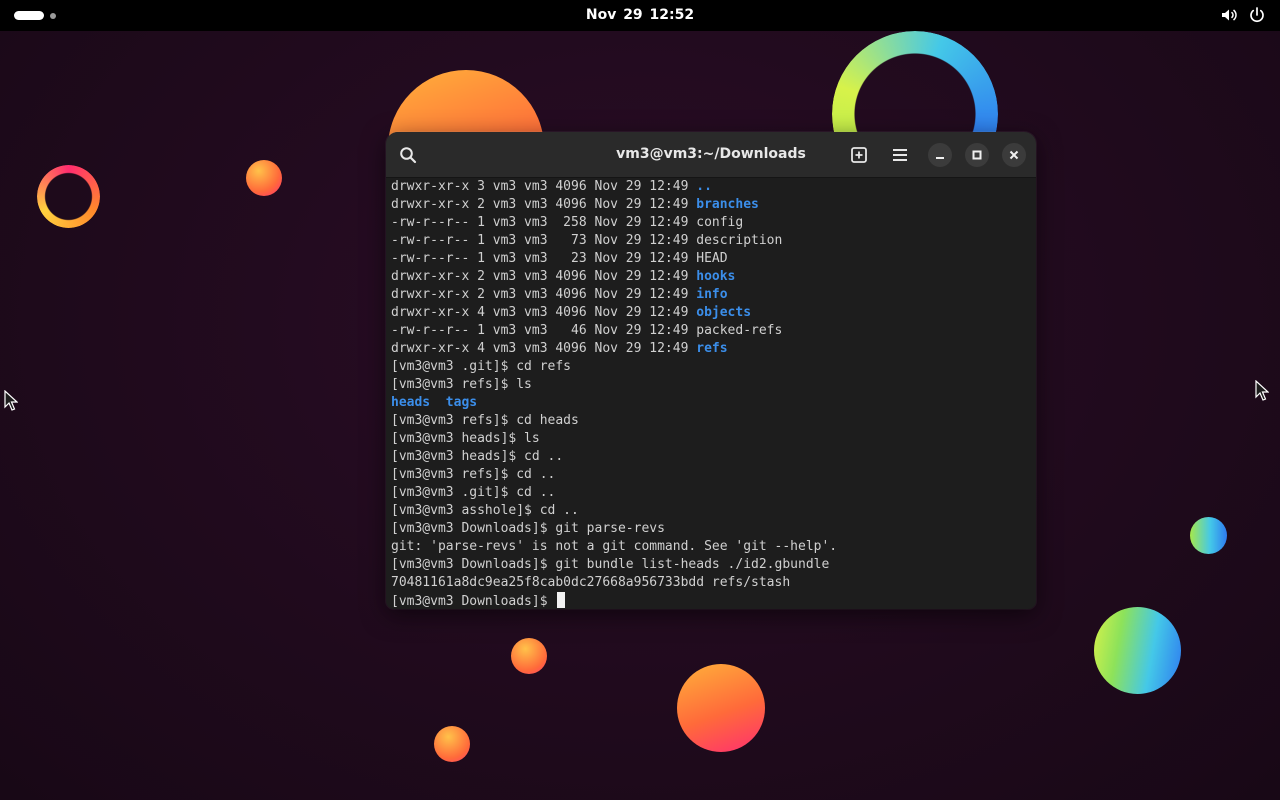 The width and height of the screenshot is (1280, 800). Describe the element at coordinates (1229, 15) in the screenshot. I see `volume-icon` at that location.